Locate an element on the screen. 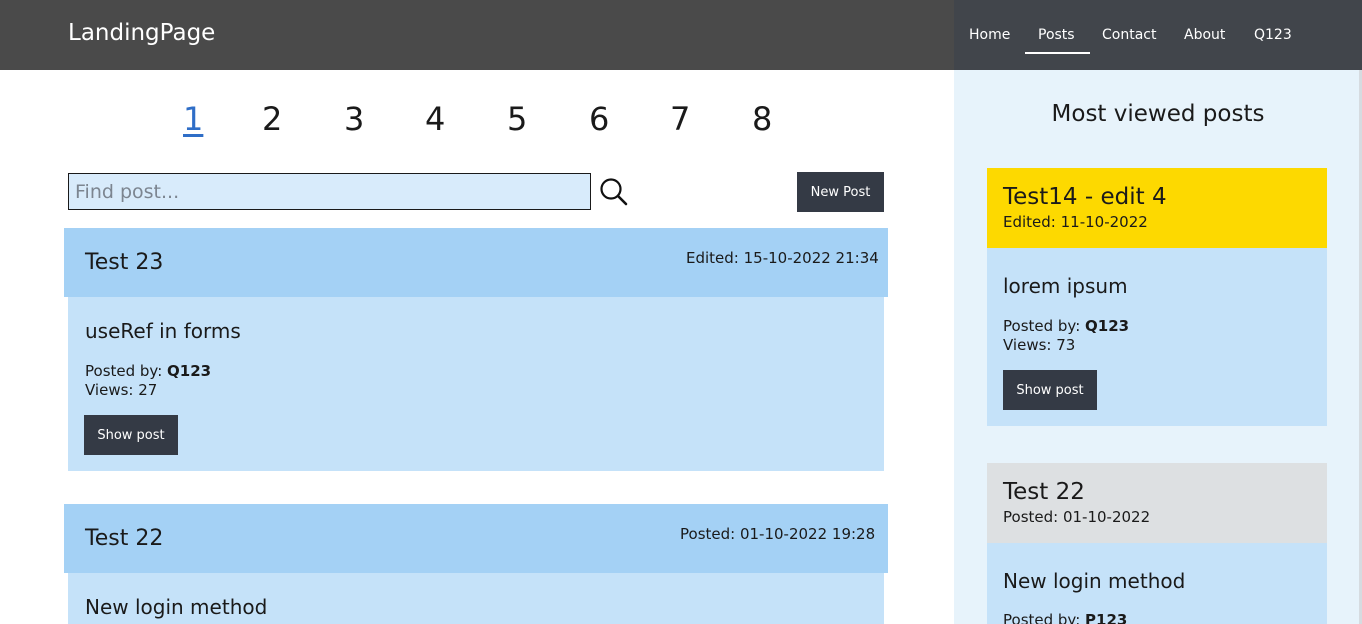  post-meta: Posted by: Q123 Views: 27 is located at coordinates (148, 381).